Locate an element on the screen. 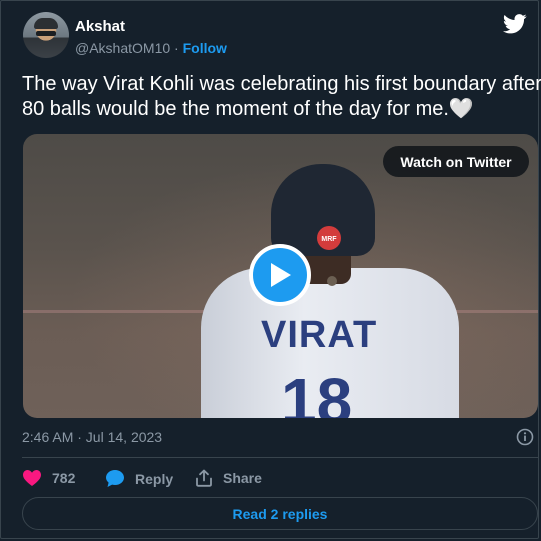 This screenshot has width=541, height=541. like-button: 782 is located at coordinates (48, 478).